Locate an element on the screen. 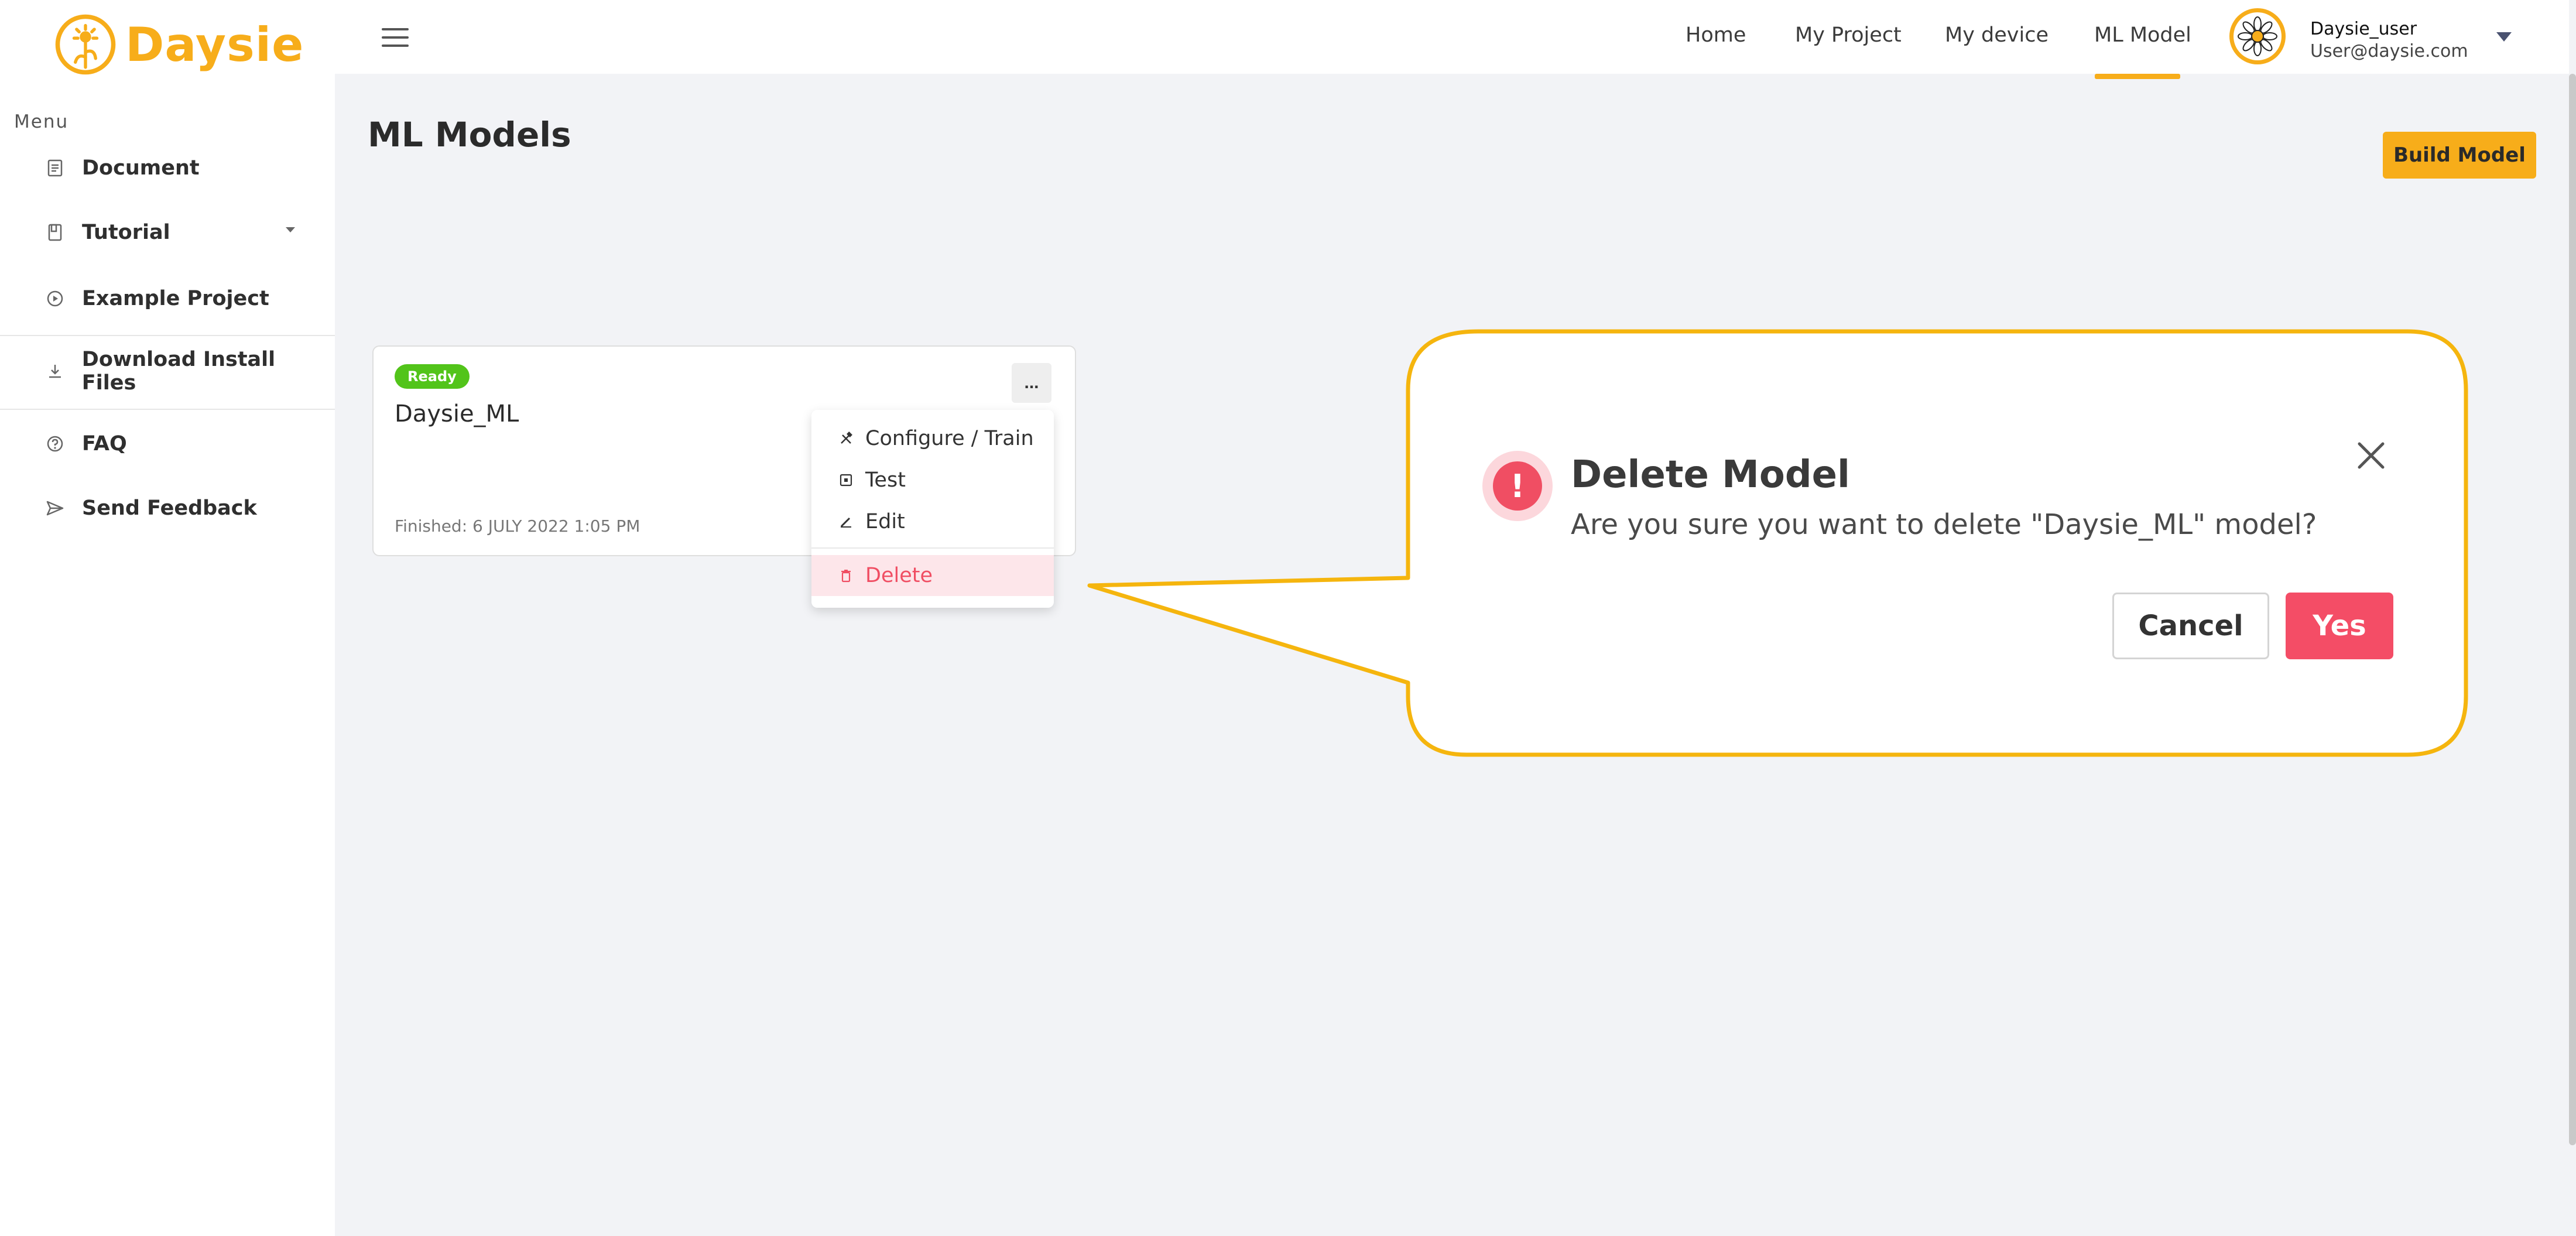 The image size is (2576, 1236). sidebar-item-download-install-files: Download Install Files is located at coordinates (190, 371).